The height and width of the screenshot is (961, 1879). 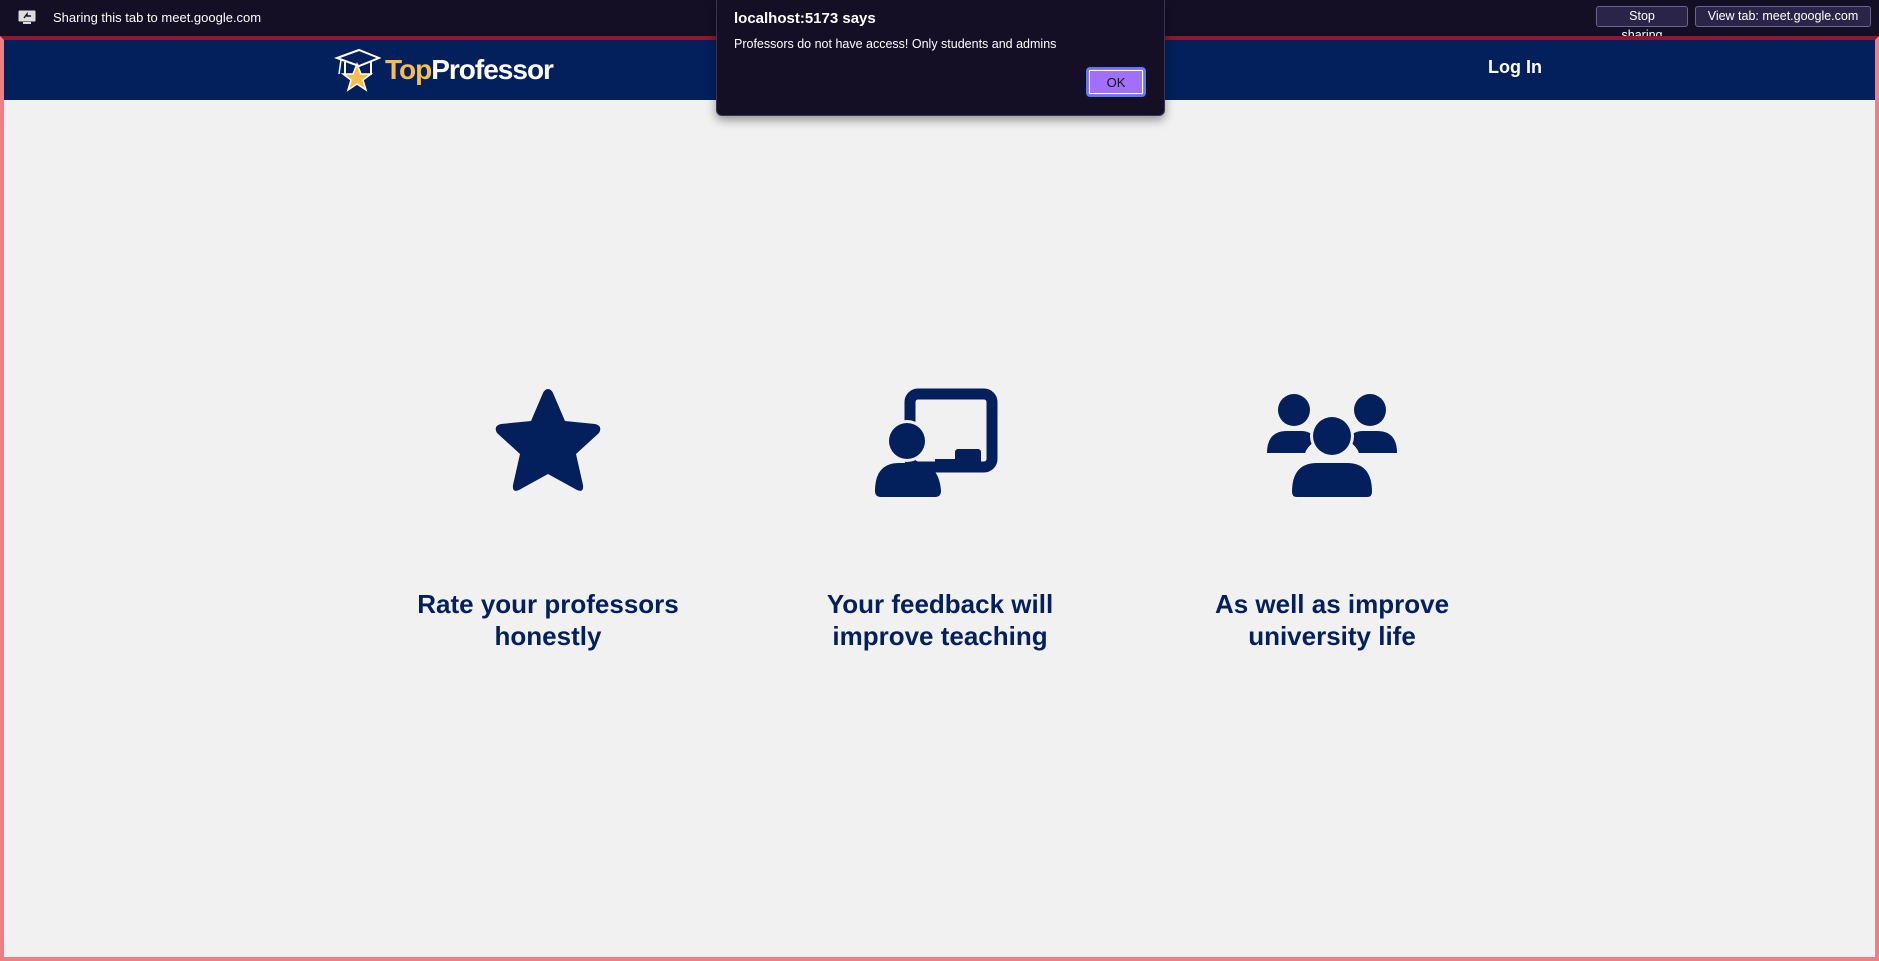 I want to click on ok-button: OK, so click(x=1116, y=82).